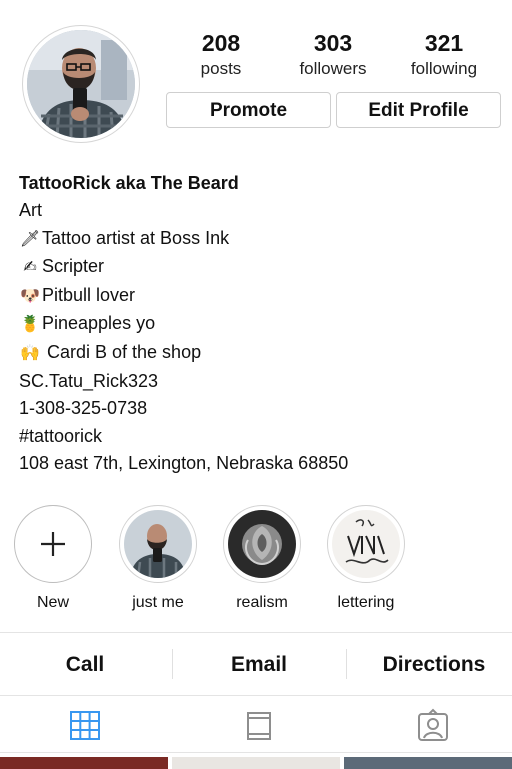  I want to click on writing-hand-icon: ✍, so click(30, 268).